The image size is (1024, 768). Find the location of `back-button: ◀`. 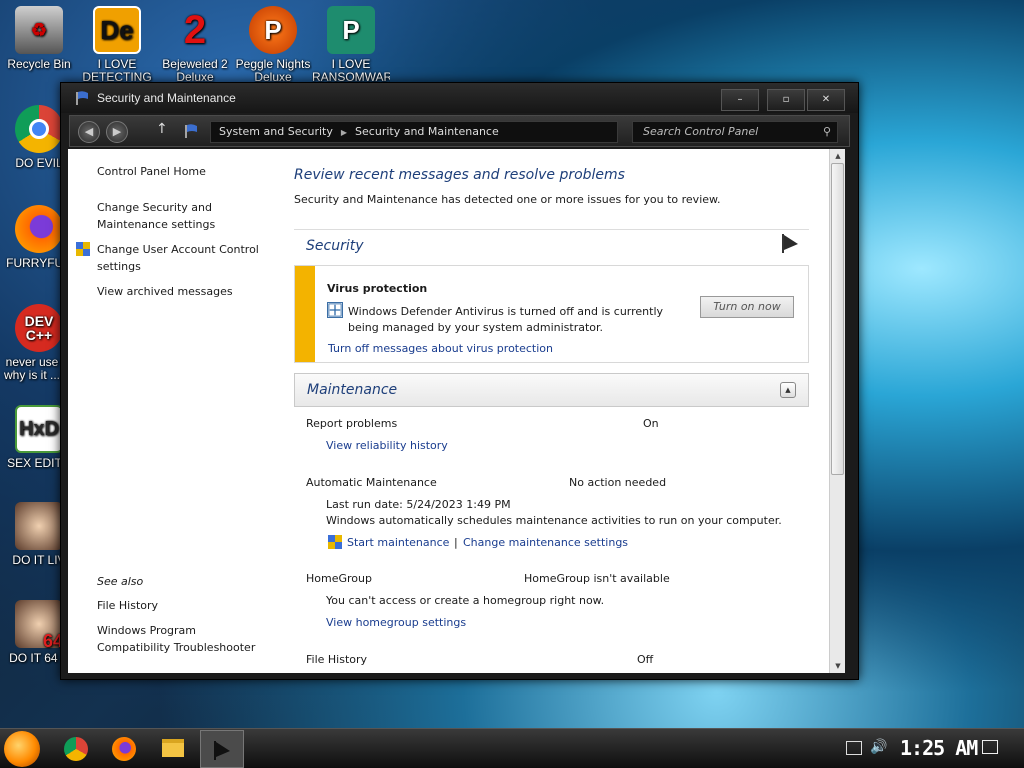

back-button: ◀ is located at coordinates (89, 132).